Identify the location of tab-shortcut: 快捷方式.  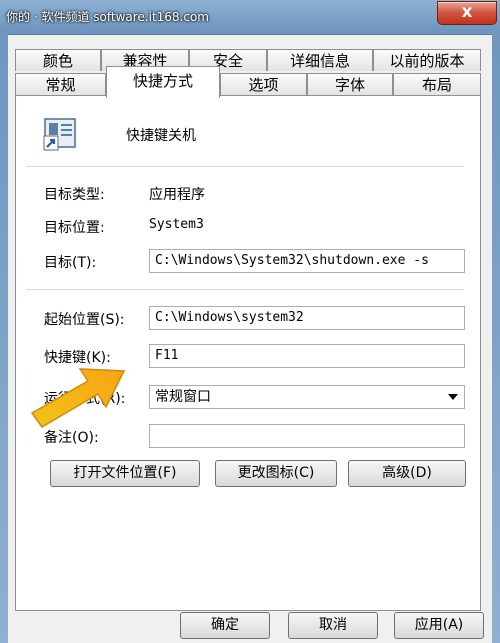
(163, 82).